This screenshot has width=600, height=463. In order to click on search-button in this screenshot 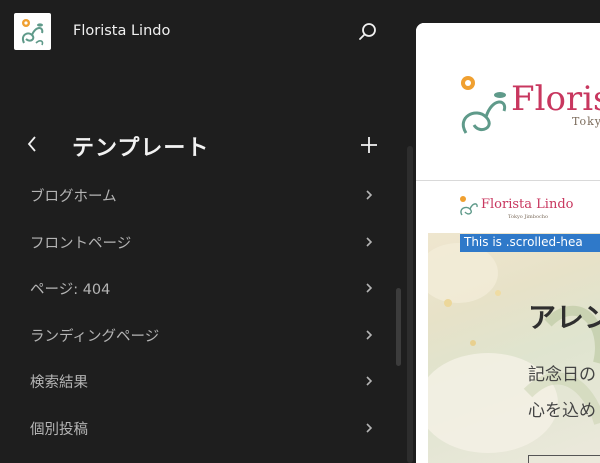, I will do `click(368, 32)`.